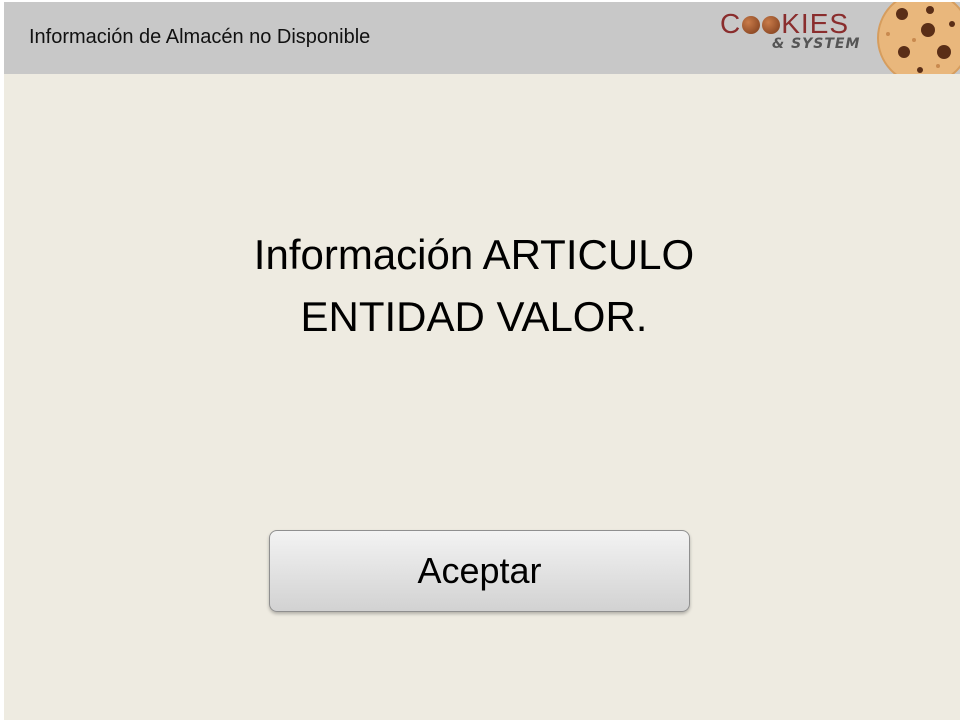 This screenshot has height=720, width=960. Describe the element at coordinates (479, 571) in the screenshot. I see `accept-button: Aceptar` at that location.